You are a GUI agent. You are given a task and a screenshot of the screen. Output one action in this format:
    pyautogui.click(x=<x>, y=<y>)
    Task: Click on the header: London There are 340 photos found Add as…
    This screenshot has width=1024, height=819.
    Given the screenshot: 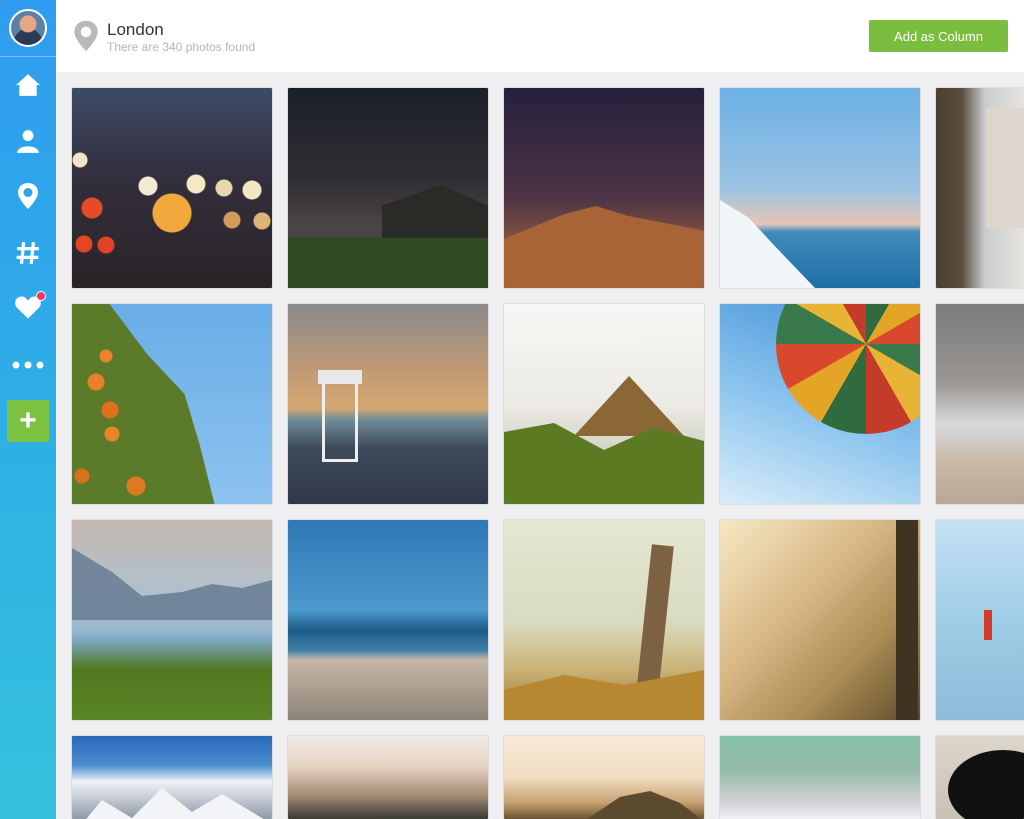 What is the action you would take?
    pyautogui.click(x=540, y=36)
    